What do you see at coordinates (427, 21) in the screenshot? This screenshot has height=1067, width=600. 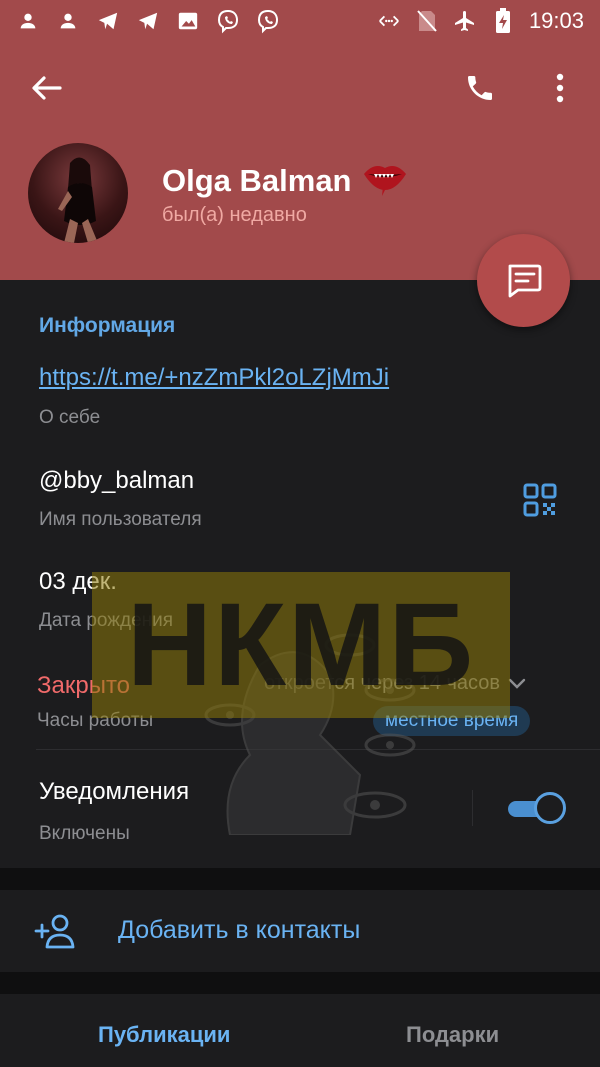 I see `no-sim-icon` at bounding box center [427, 21].